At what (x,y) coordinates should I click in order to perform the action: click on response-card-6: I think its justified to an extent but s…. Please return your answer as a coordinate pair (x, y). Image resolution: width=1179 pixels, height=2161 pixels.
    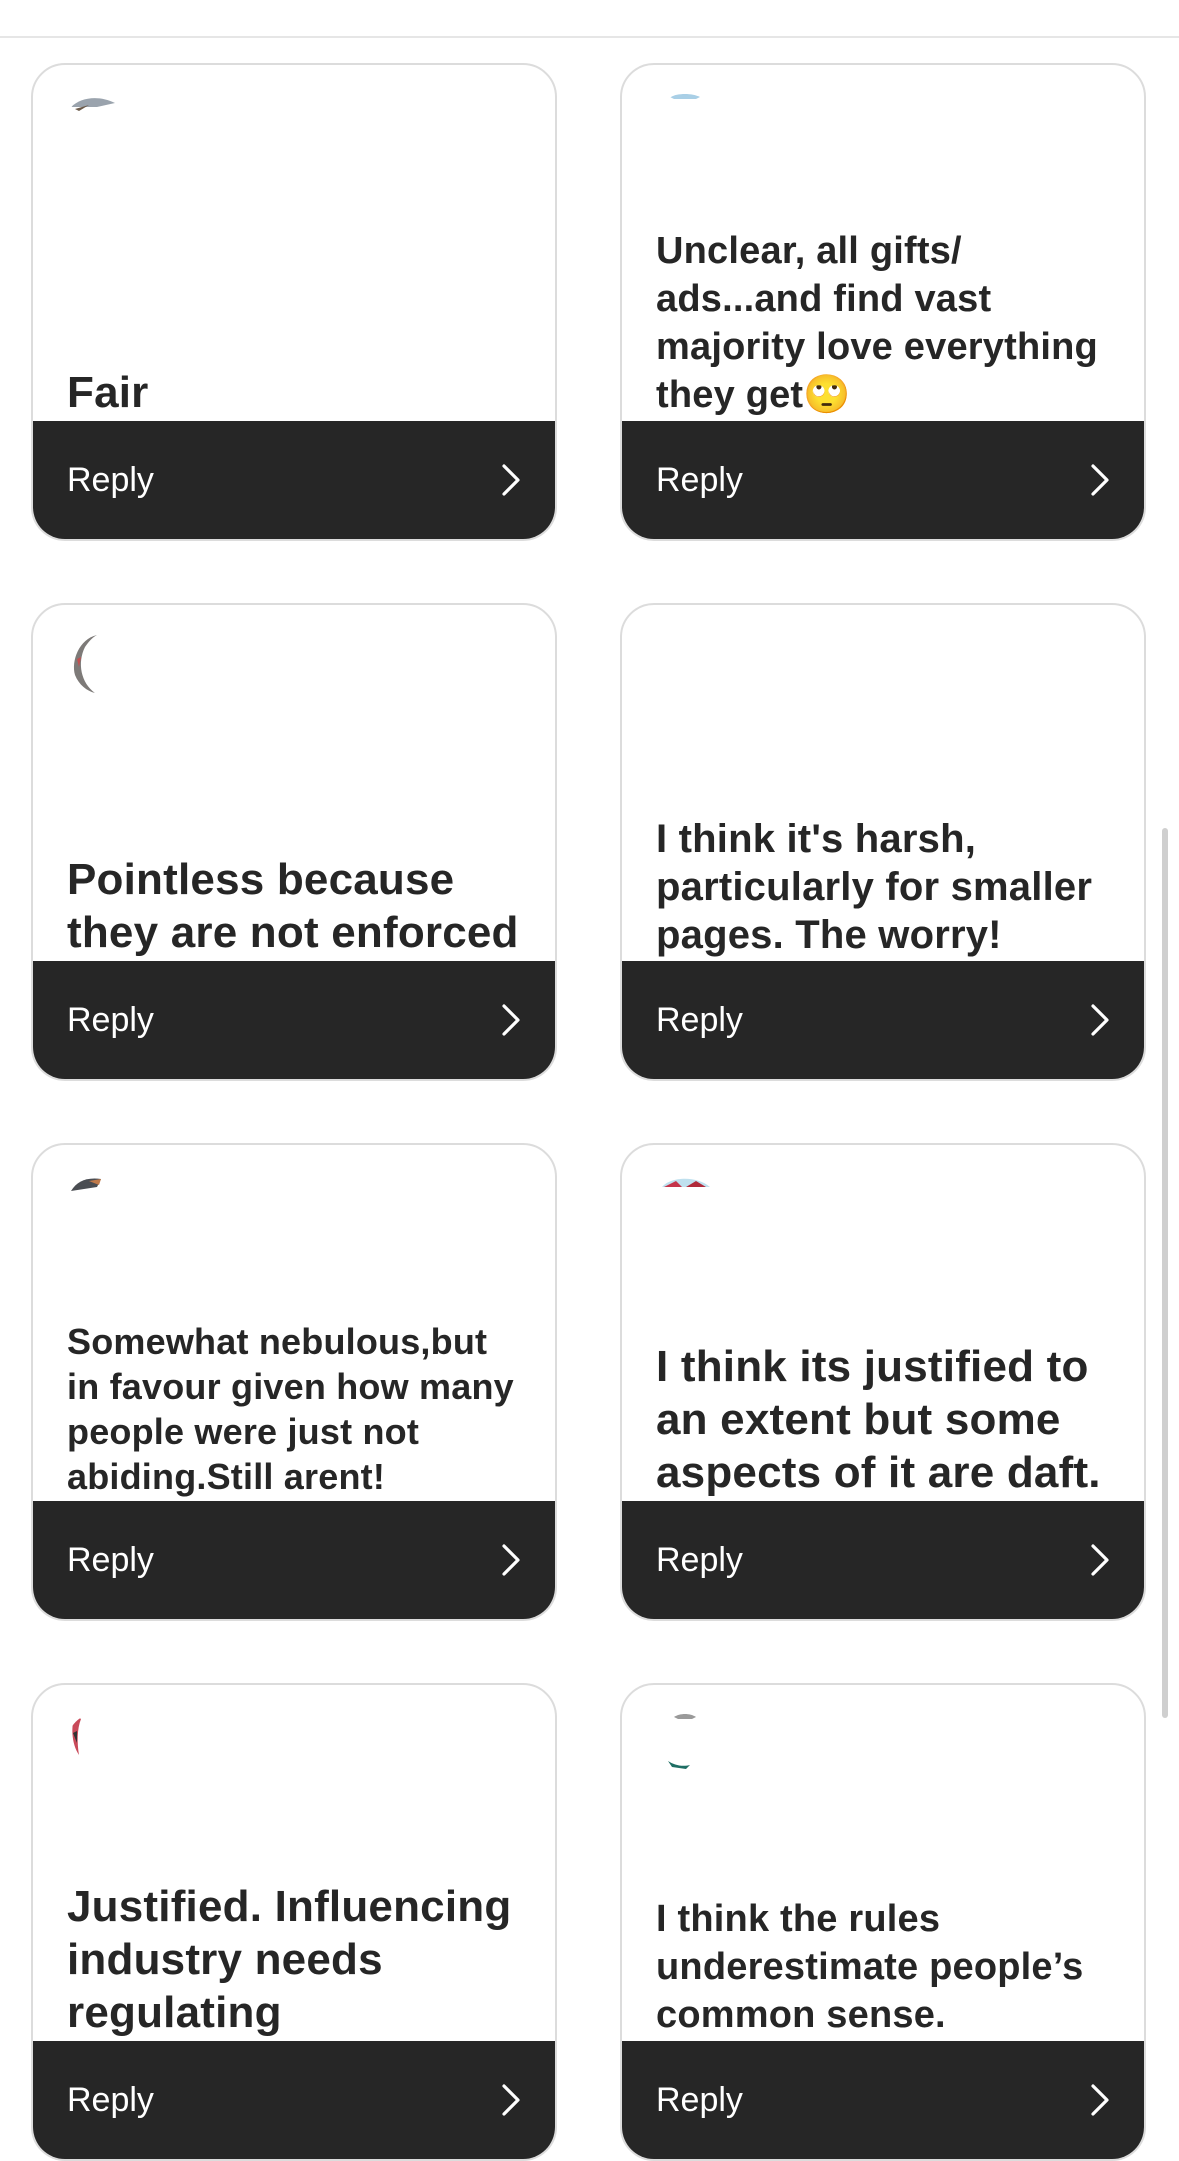
    Looking at the image, I should click on (883, 1382).